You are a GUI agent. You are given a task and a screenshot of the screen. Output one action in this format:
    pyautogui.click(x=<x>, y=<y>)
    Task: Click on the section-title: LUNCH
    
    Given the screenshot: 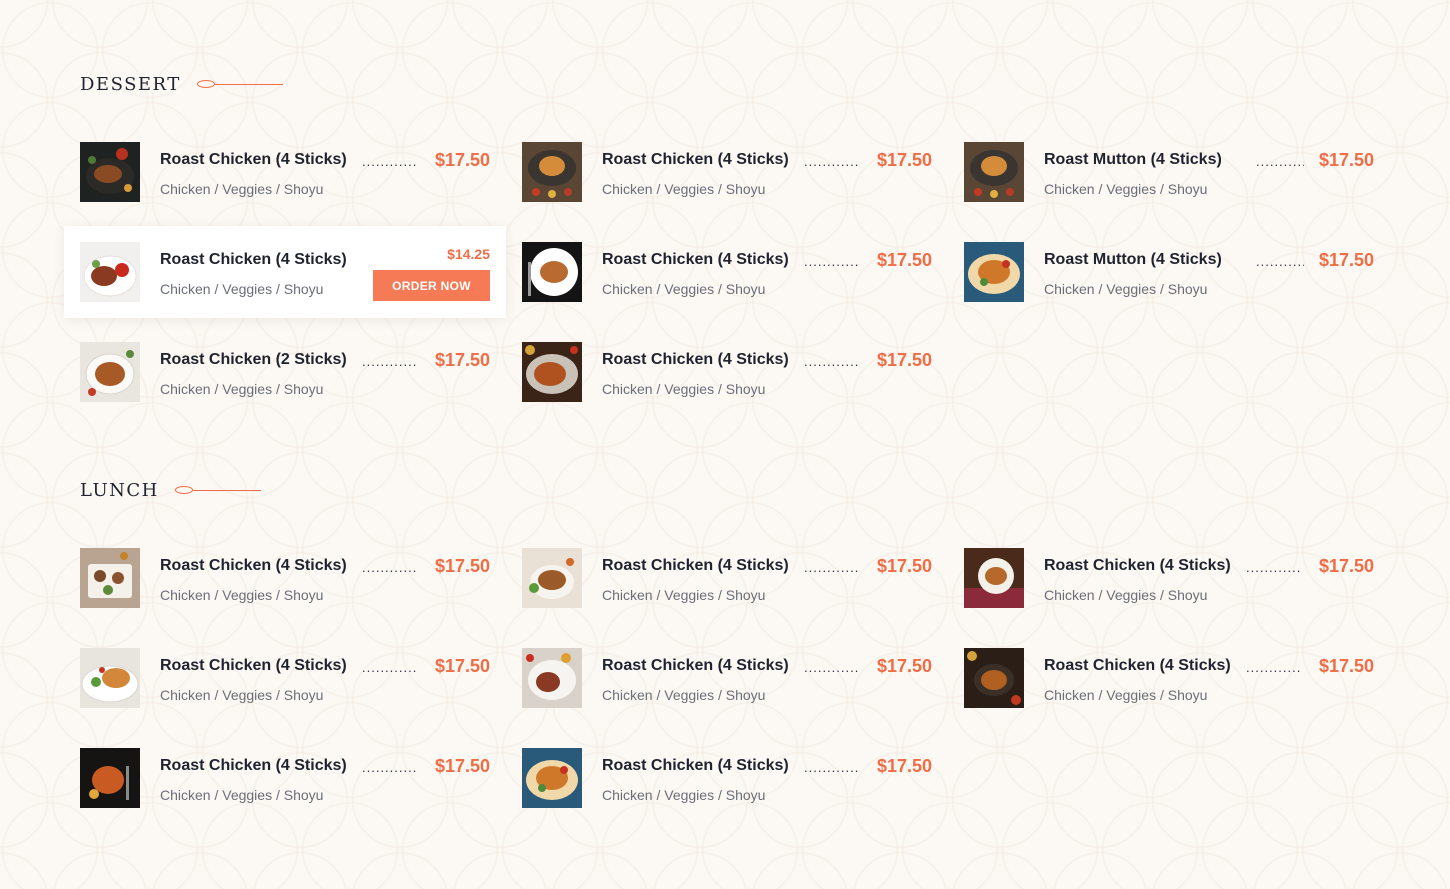 What is the action you would take?
    pyautogui.click(x=119, y=490)
    